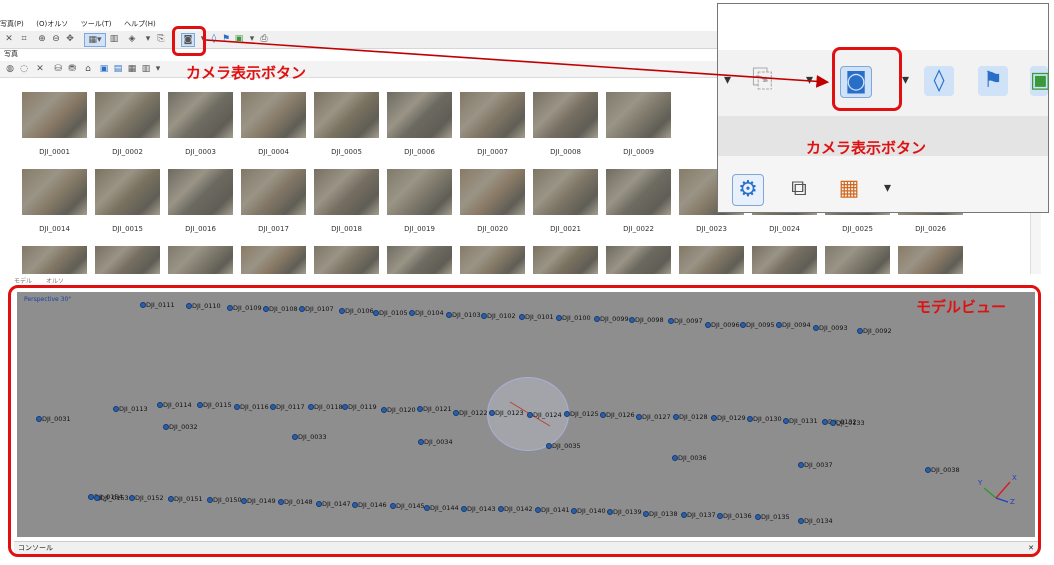 This screenshot has width=1054, height=565. Describe the element at coordinates (360, 69) in the screenshot. I see `photo-toolbar: ◍ ◌ ✕ ⛁ ⛃ ⌂ ▣ ▤ ▦ ▥ ▾` at that location.